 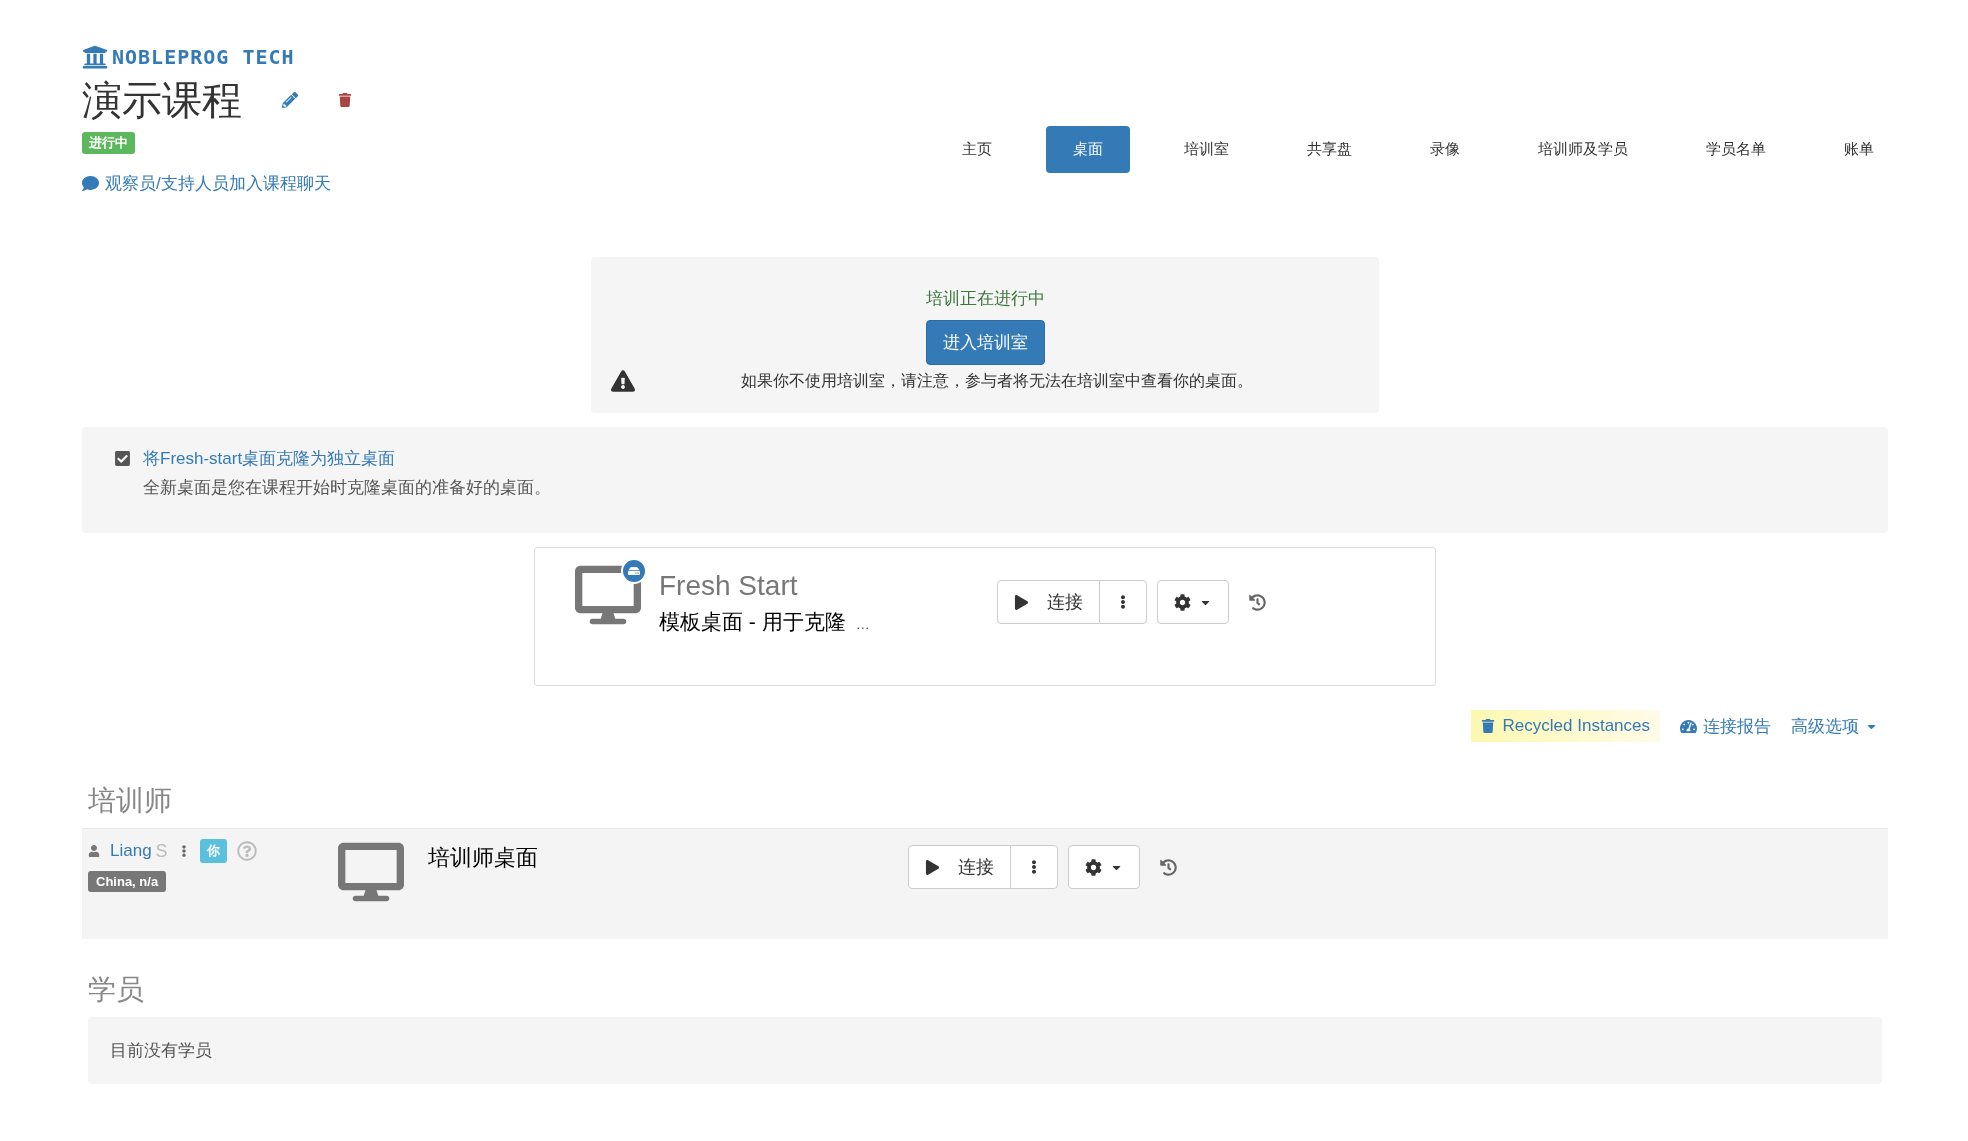 What do you see at coordinates (623, 381) in the screenshot?
I see `warning-icon` at bounding box center [623, 381].